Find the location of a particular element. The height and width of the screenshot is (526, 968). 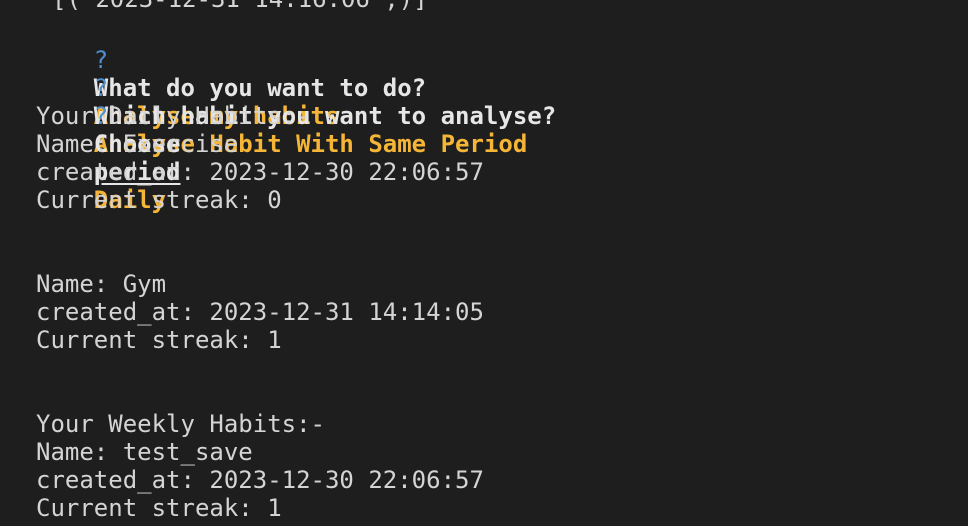

habit-name: Name: Gym is located at coordinates (101, 284).